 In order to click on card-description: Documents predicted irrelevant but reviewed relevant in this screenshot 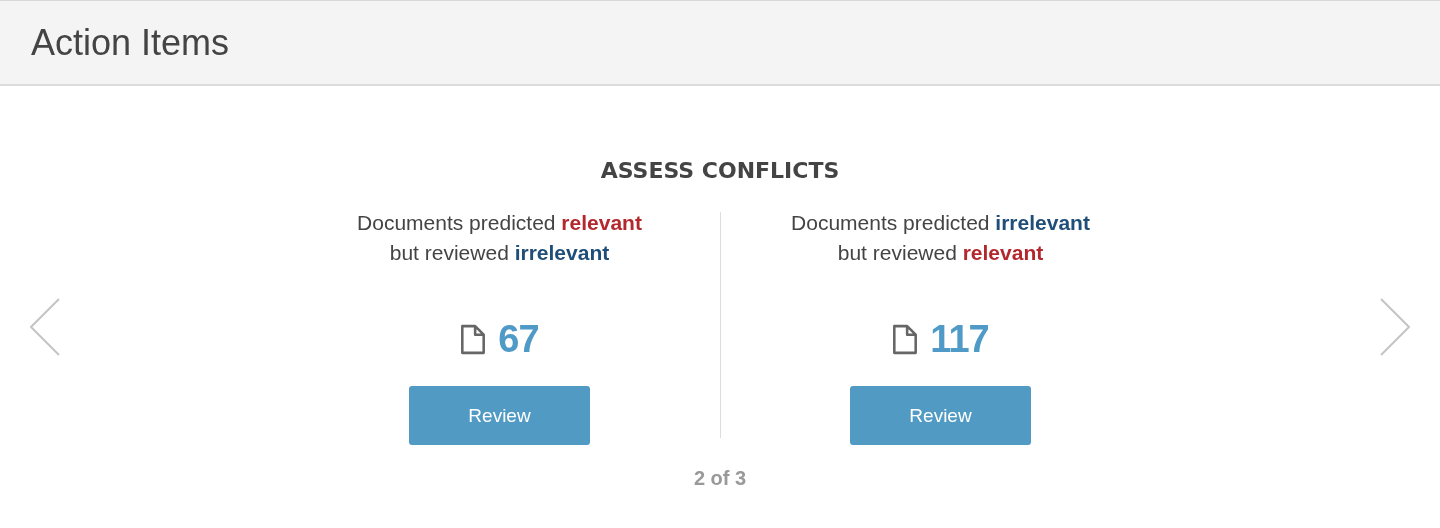, I will do `click(940, 238)`.